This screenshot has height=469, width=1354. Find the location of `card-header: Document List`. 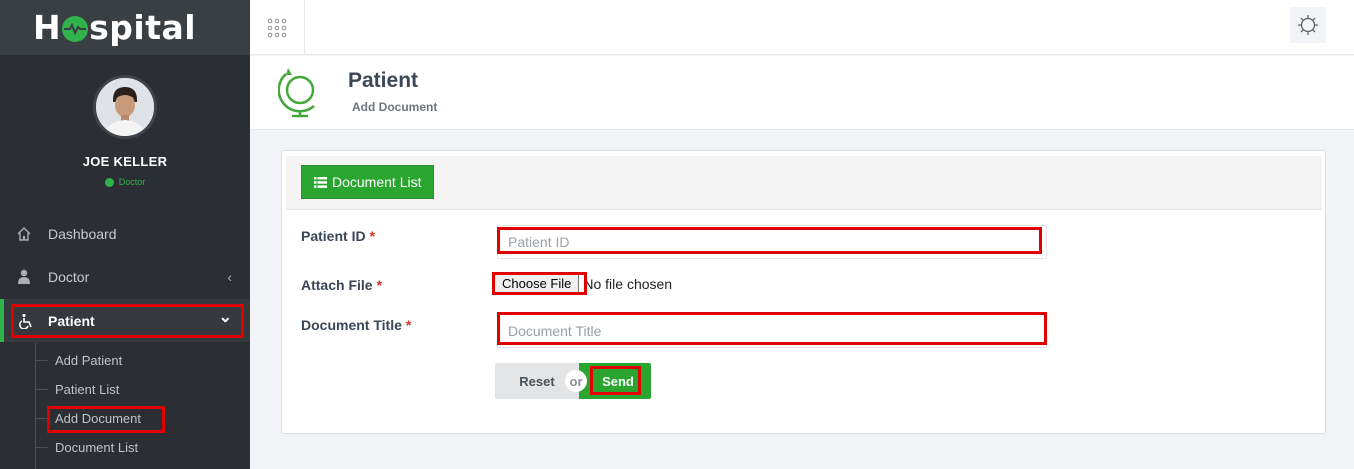

card-header: Document List is located at coordinates (804, 183).